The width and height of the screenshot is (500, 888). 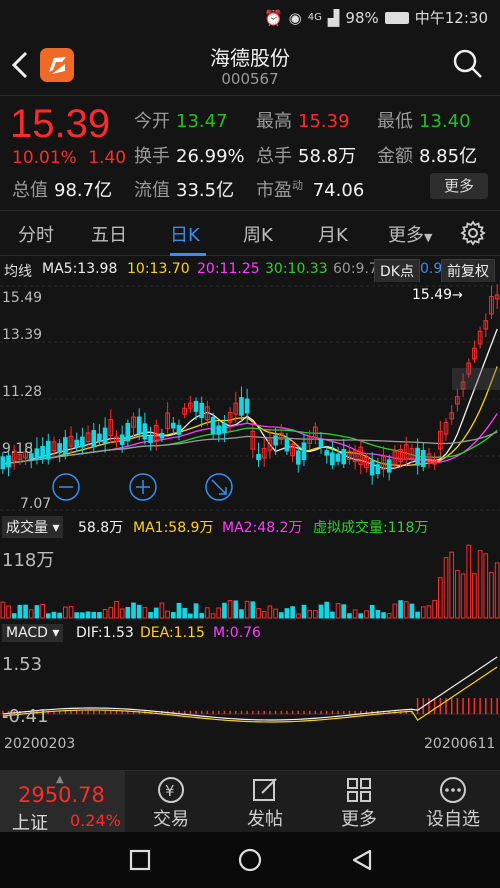 I want to click on index-change: 0.24%, so click(x=95, y=820).